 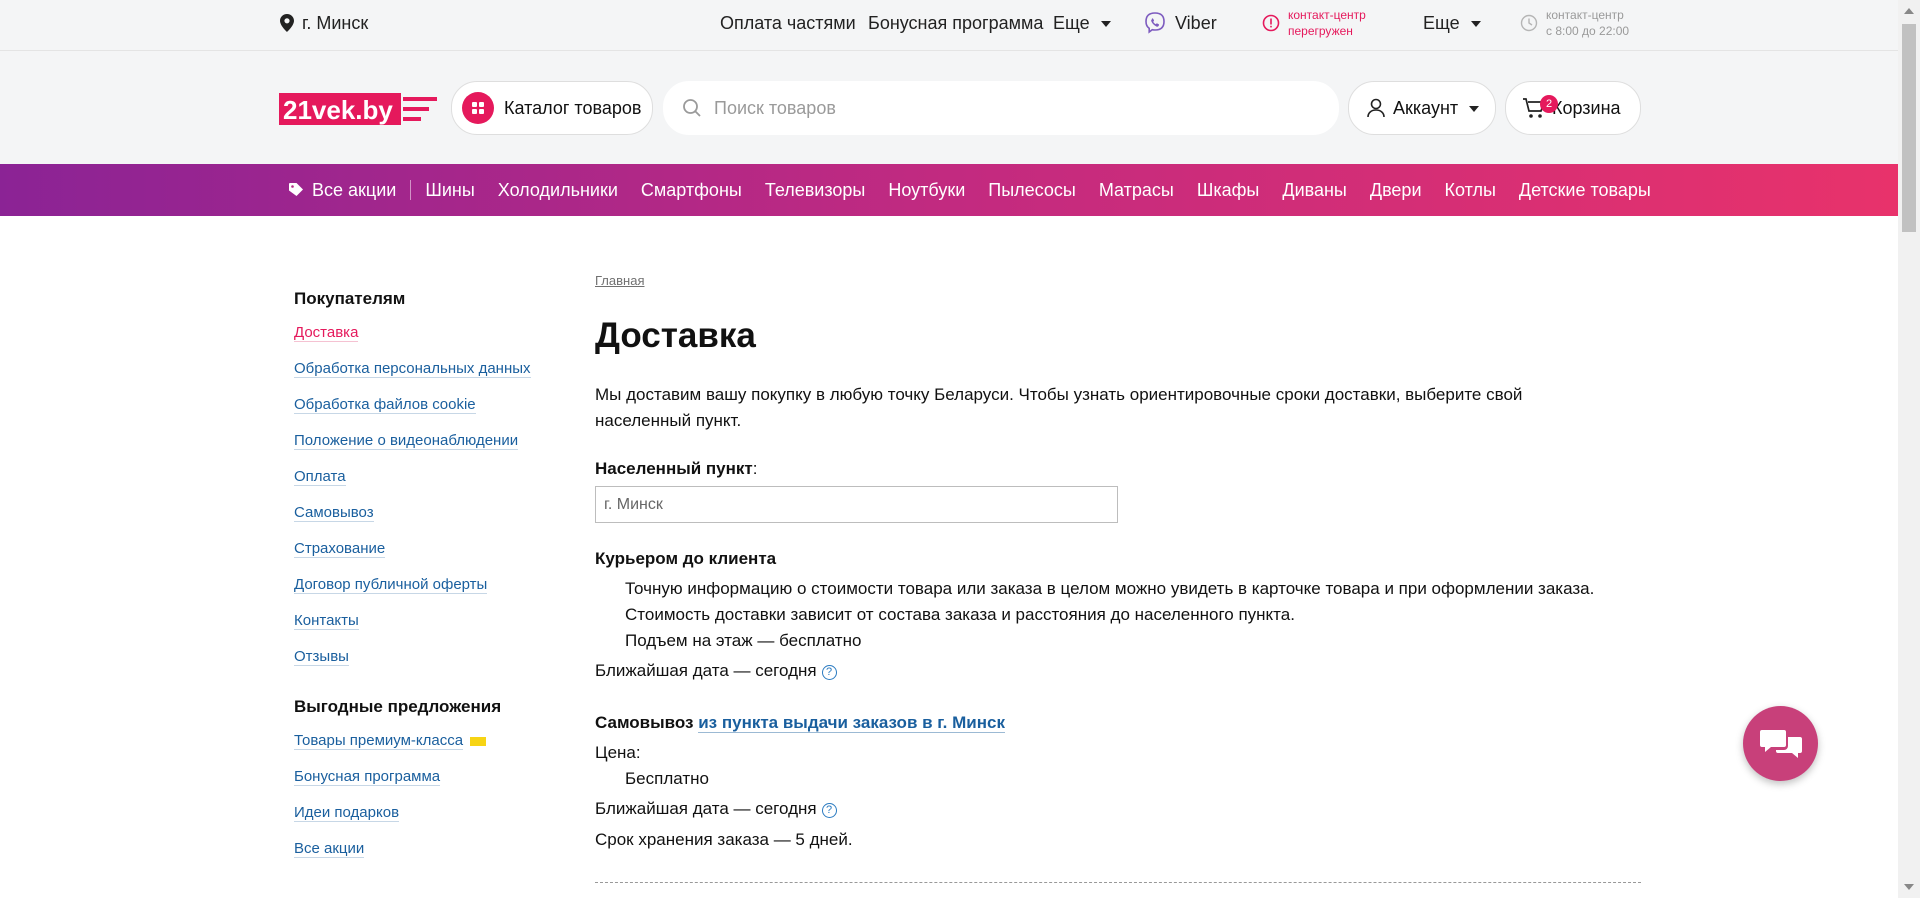 What do you see at coordinates (675, 335) in the screenshot?
I see `page-title: Доставка` at bounding box center [675, 335].